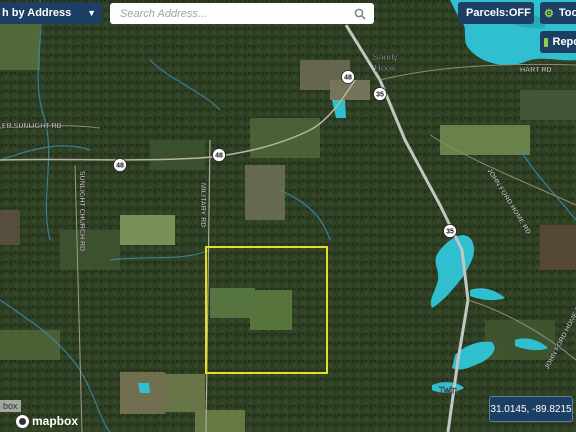 The width and height of the screenshot is (576, 432). What do you see at coordinates (385, 68) in the screenshot?
I see `place-label: Hook` at bounding box center [385, 68].